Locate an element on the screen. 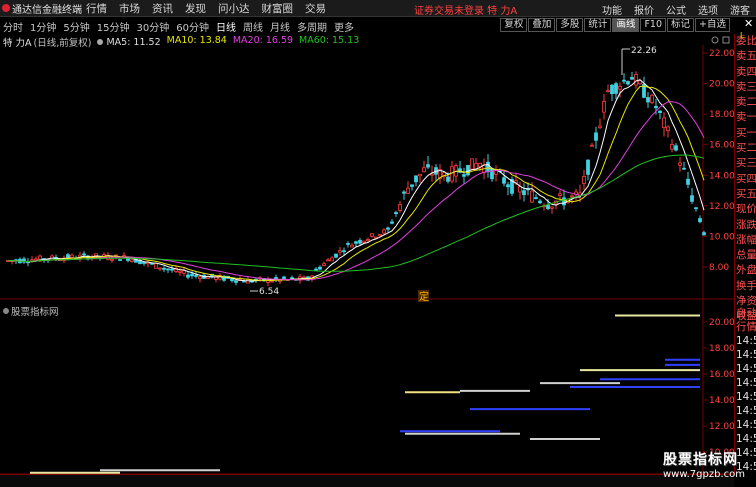  tick-row: 行情 is located at coordinates (745, 327).